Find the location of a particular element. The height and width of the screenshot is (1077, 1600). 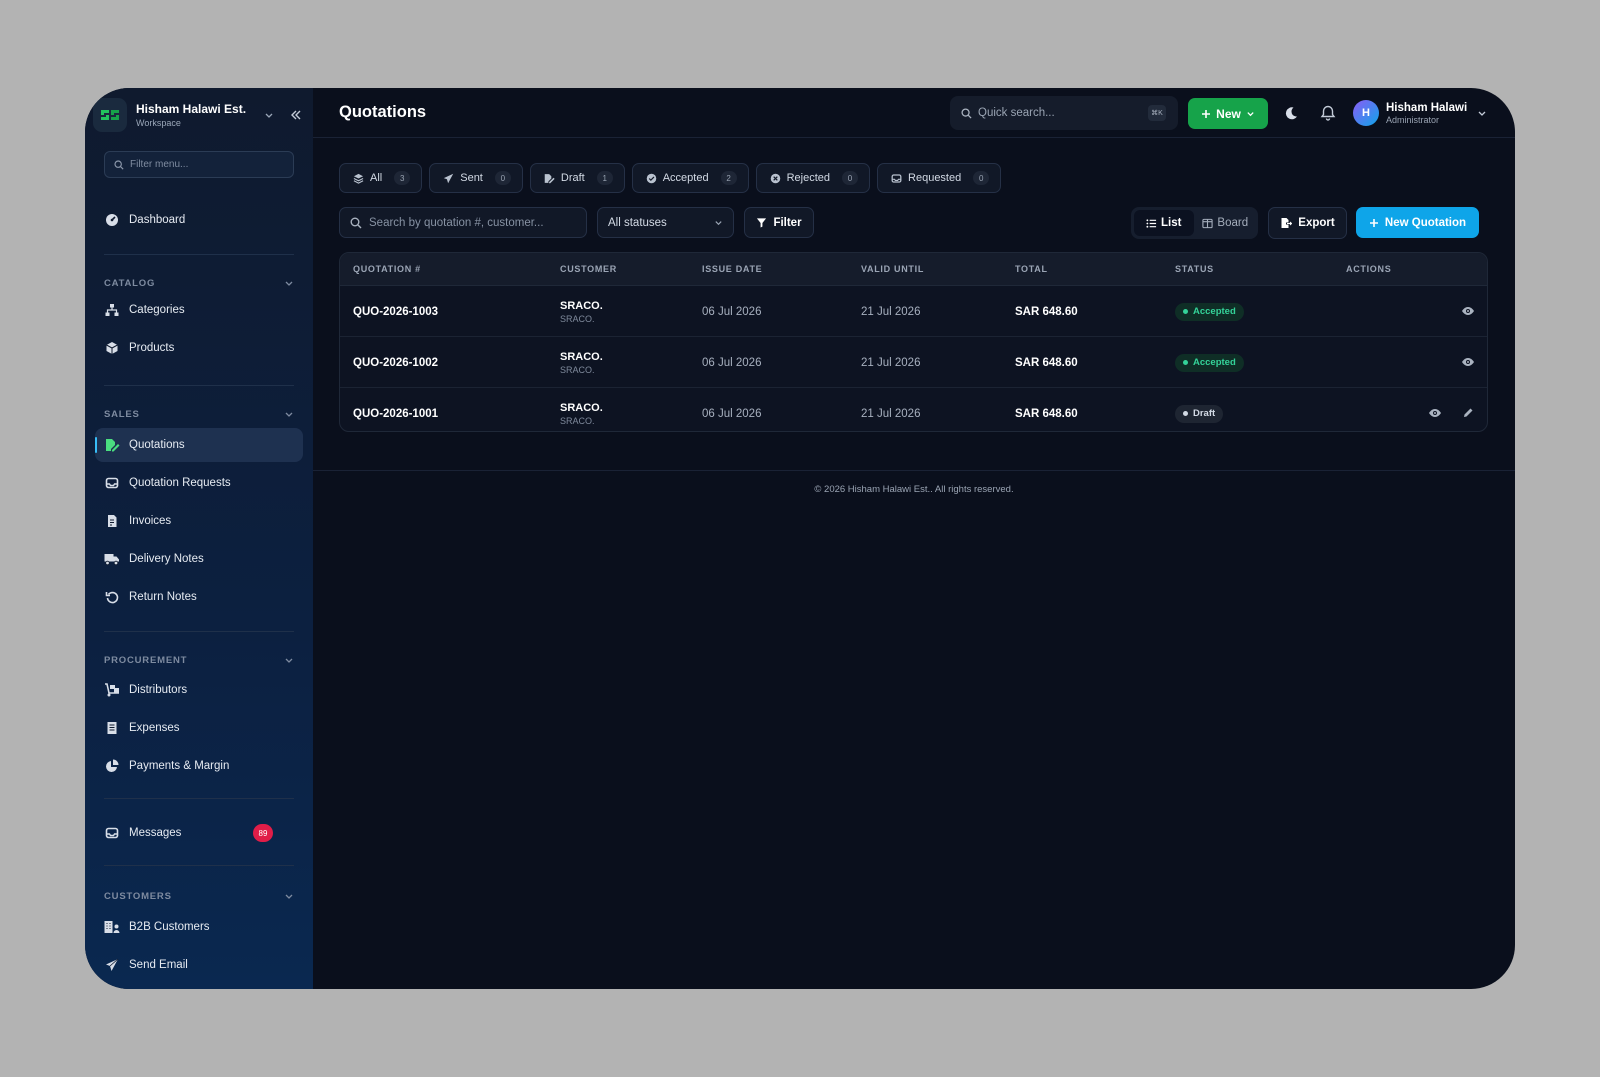

valid-until: 21 Jul 2026 is located at coordinates (891, 362).